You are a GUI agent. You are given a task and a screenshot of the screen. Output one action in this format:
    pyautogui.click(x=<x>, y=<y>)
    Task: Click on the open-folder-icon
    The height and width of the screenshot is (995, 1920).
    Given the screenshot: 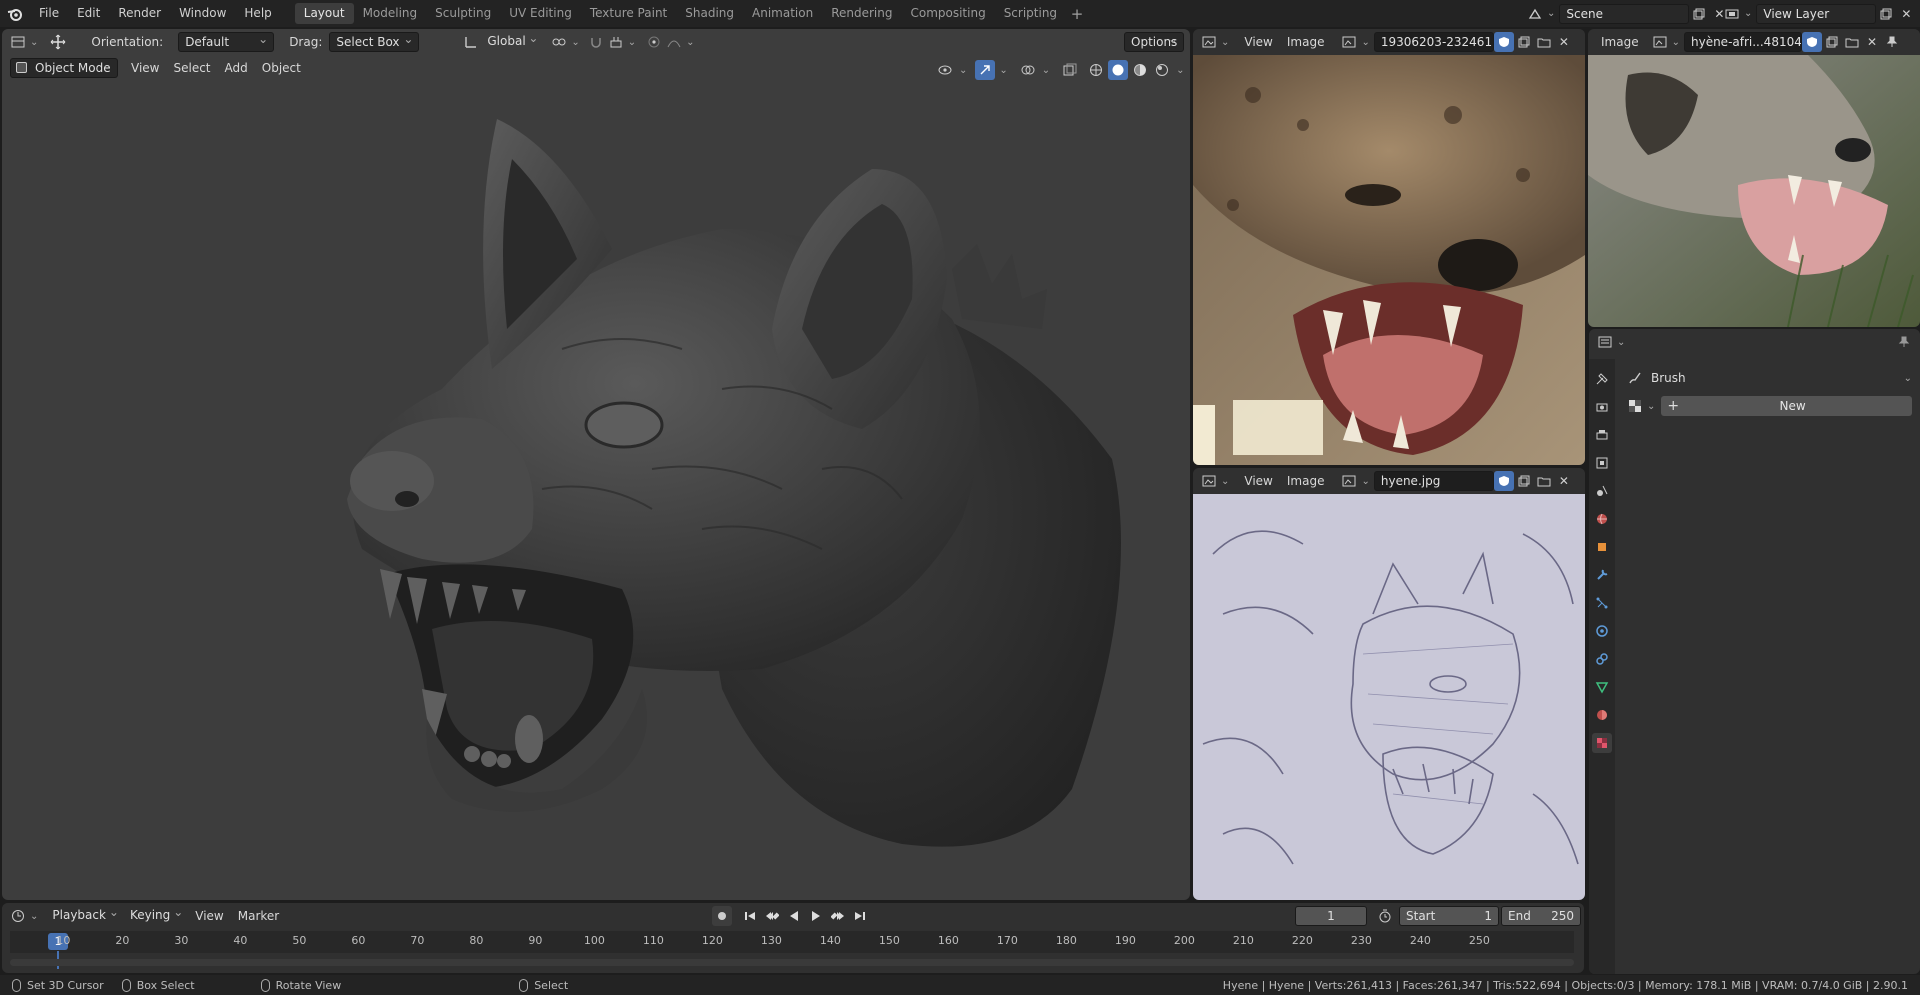 What is the action you would take?
    pyautogui.click(x=1544, y=42)
    